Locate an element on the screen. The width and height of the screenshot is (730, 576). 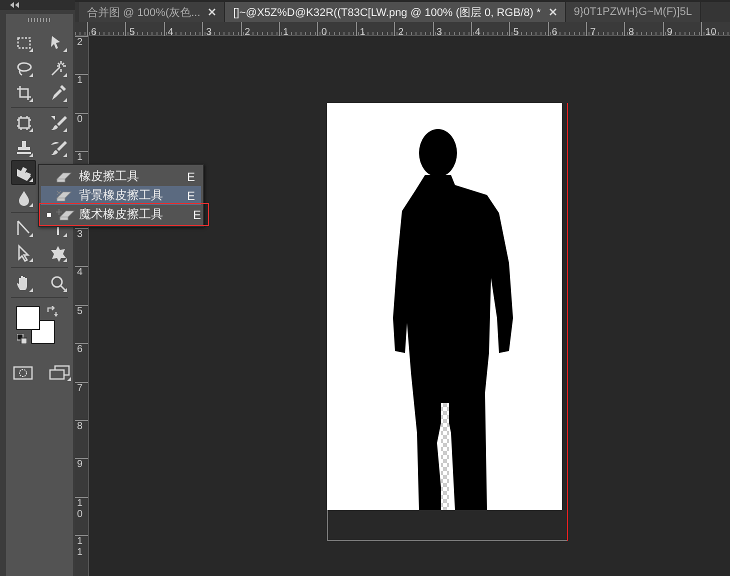
tab-title: 9}0T1PZWH}G~M(F)]5L is located at coordinates (633, 12).